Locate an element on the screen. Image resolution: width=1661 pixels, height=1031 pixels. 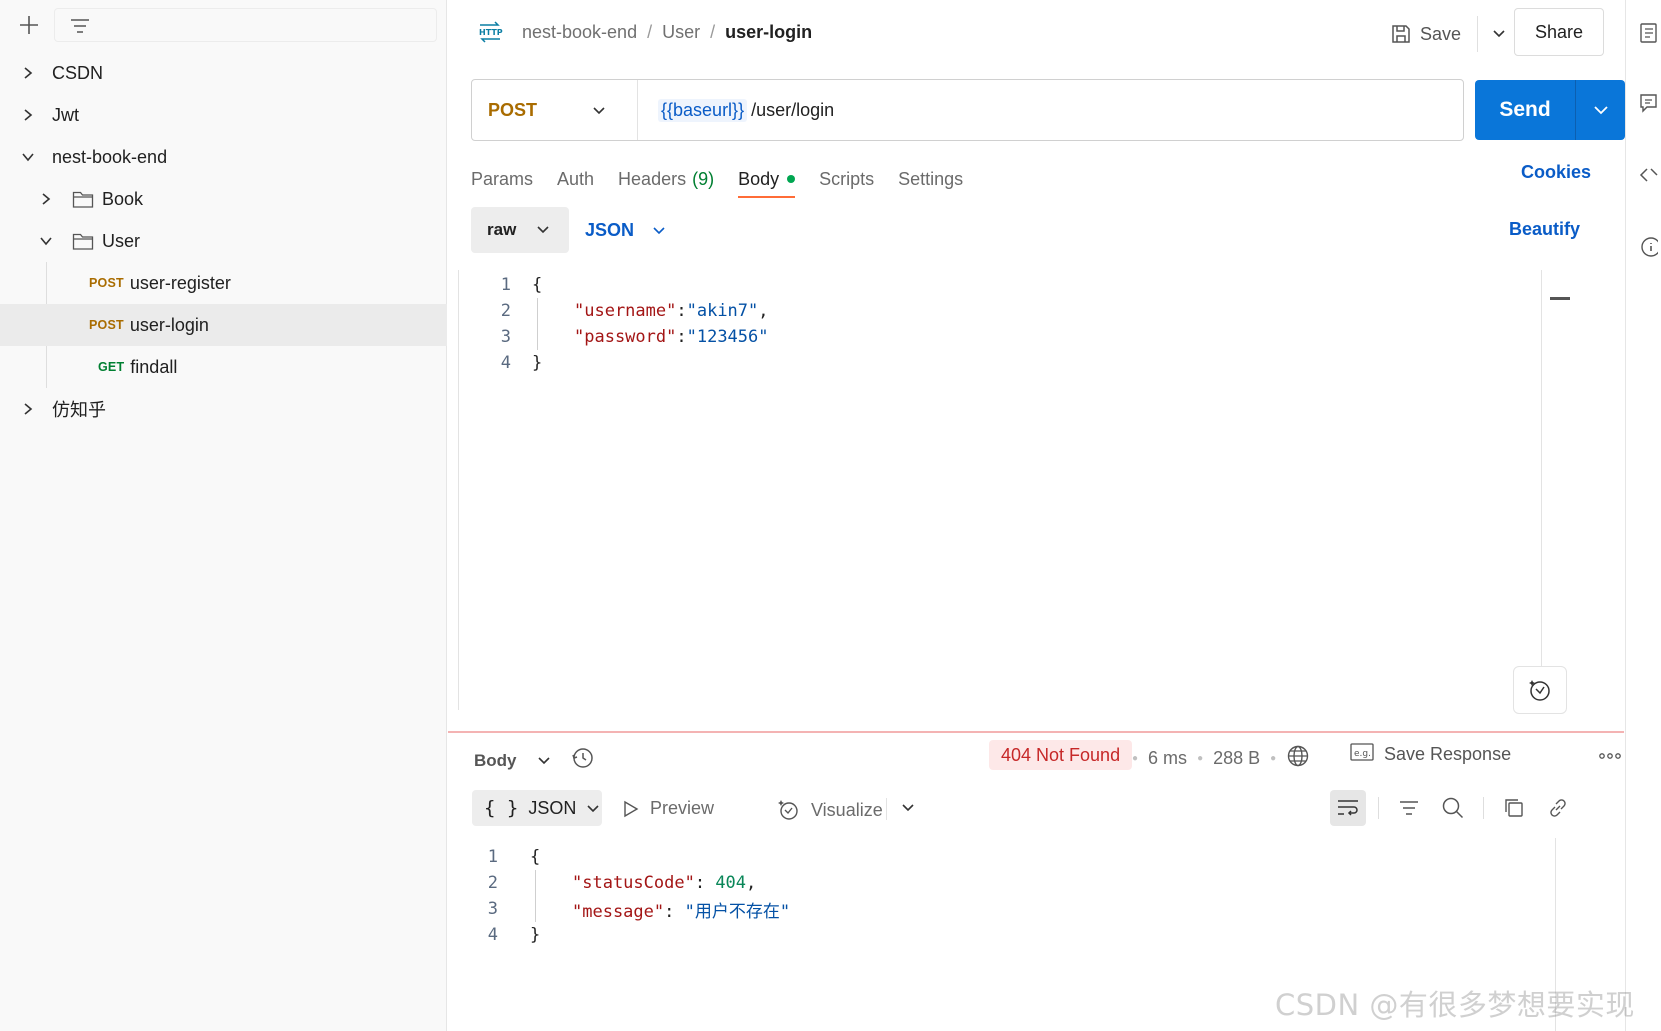
breadcrumb-item: User is located at coordinates (681, 32).